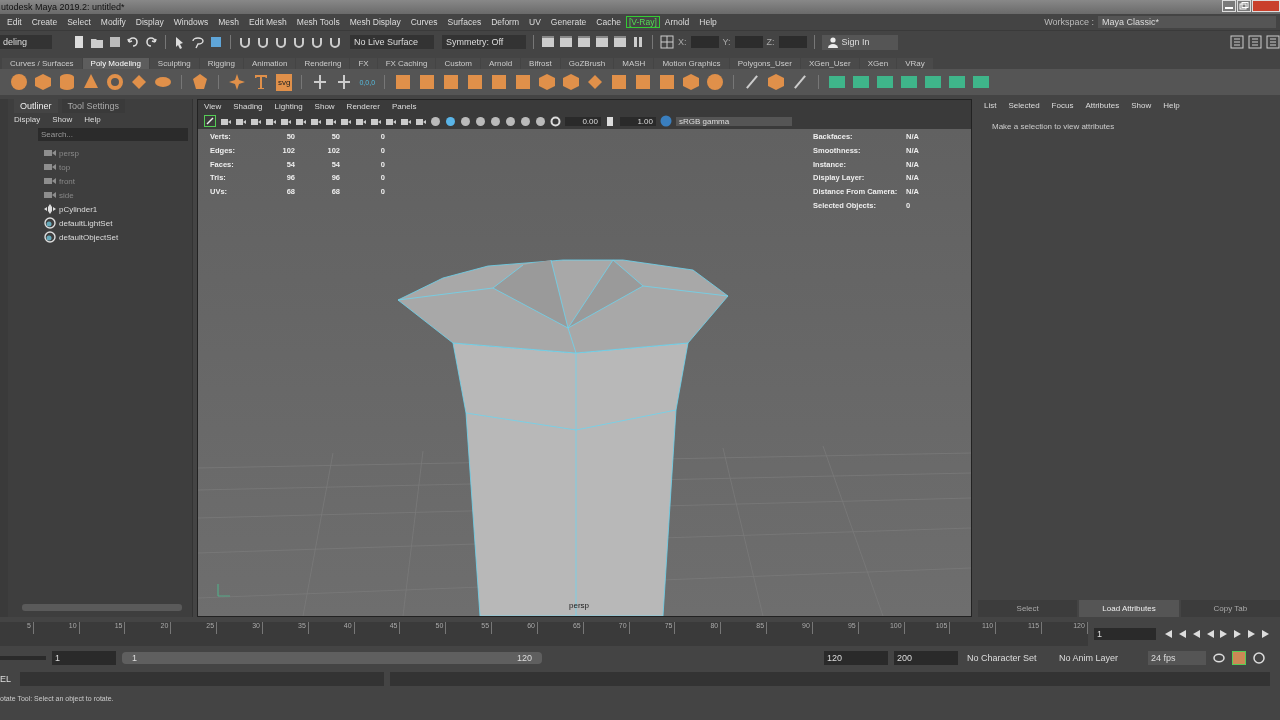 The height and width of the screenshot is (720, 1280). I want to click on loop-icon, so click(1219, 658).